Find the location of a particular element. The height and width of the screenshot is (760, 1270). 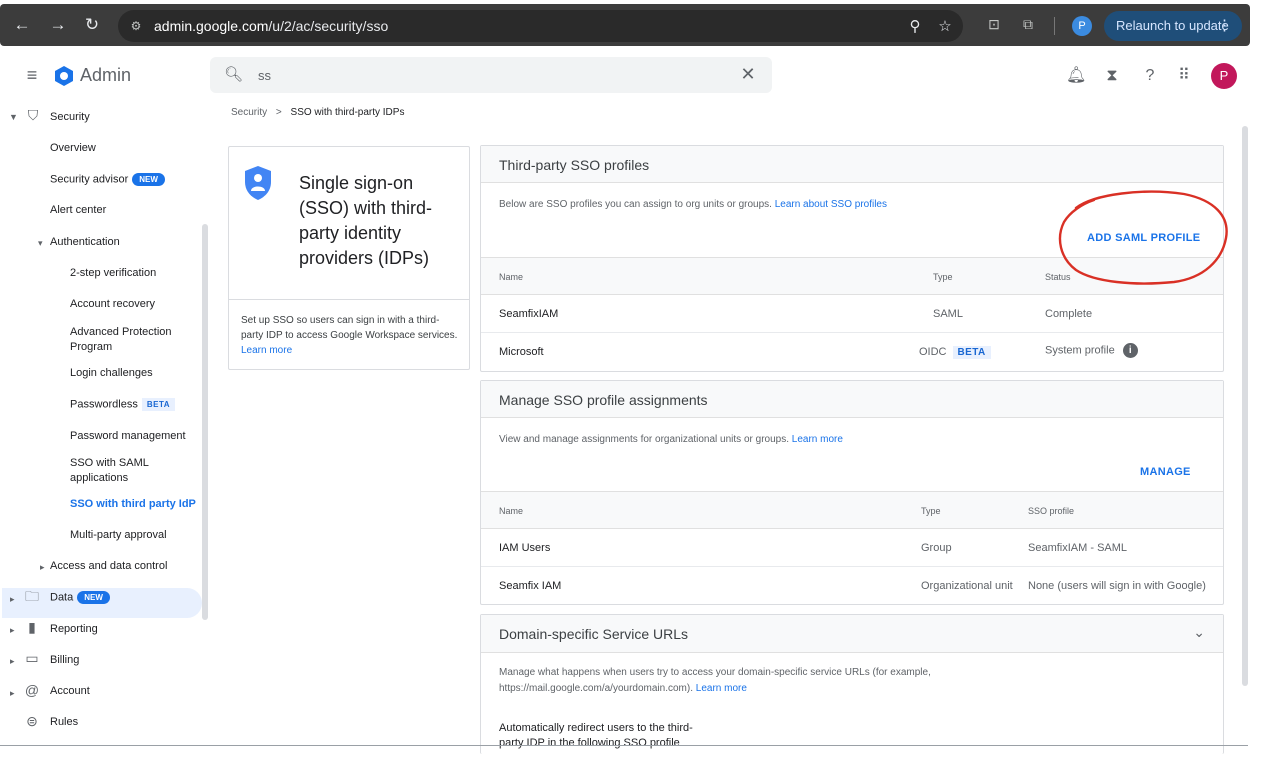

chevron-down-icon: ▼ is located at coordinates (13, 117).